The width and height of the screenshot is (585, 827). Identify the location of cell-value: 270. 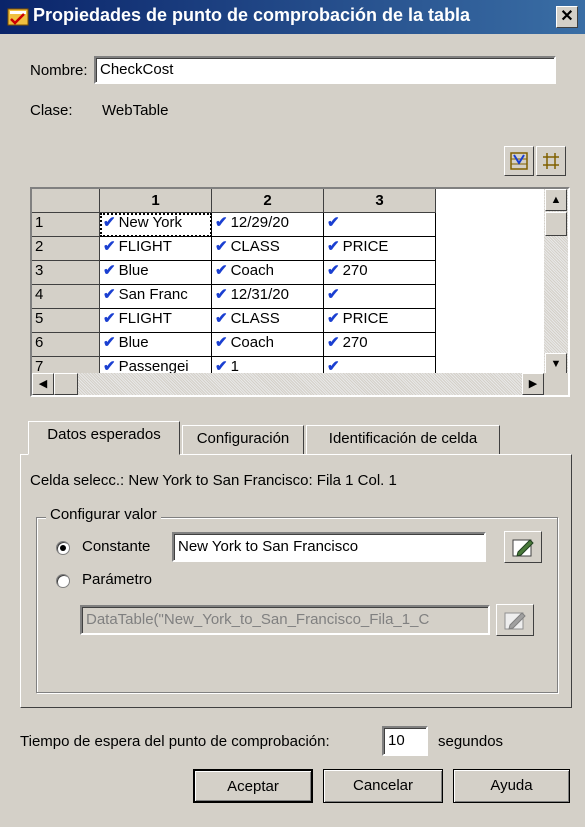
(355, 342).